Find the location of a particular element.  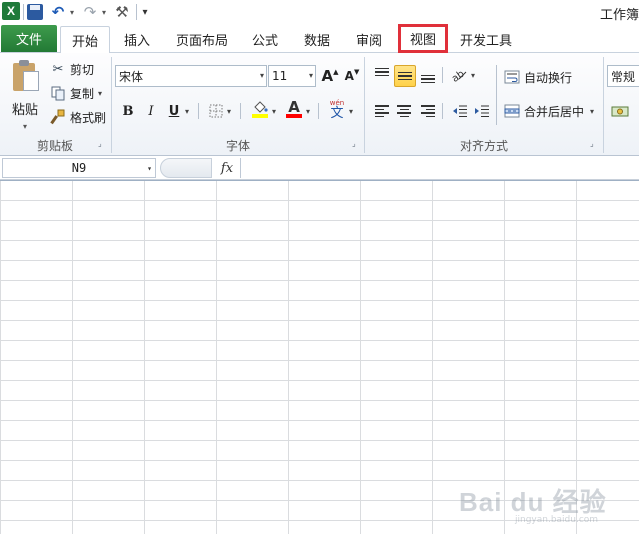

decrease-indent-button is located at coordinates (460, 111).